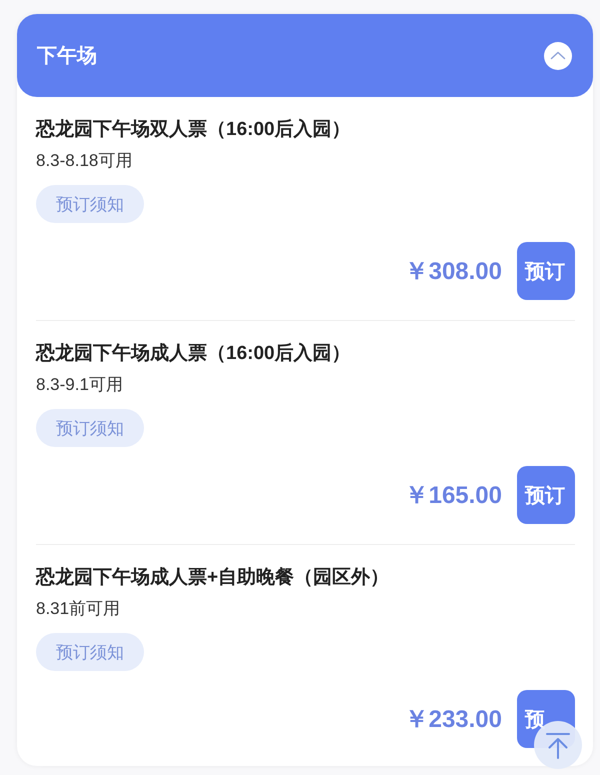  What do you see at coordinates (67, 56) in the screenshot?
I see `section-title: 下午场` at bounding box center [67, 56].